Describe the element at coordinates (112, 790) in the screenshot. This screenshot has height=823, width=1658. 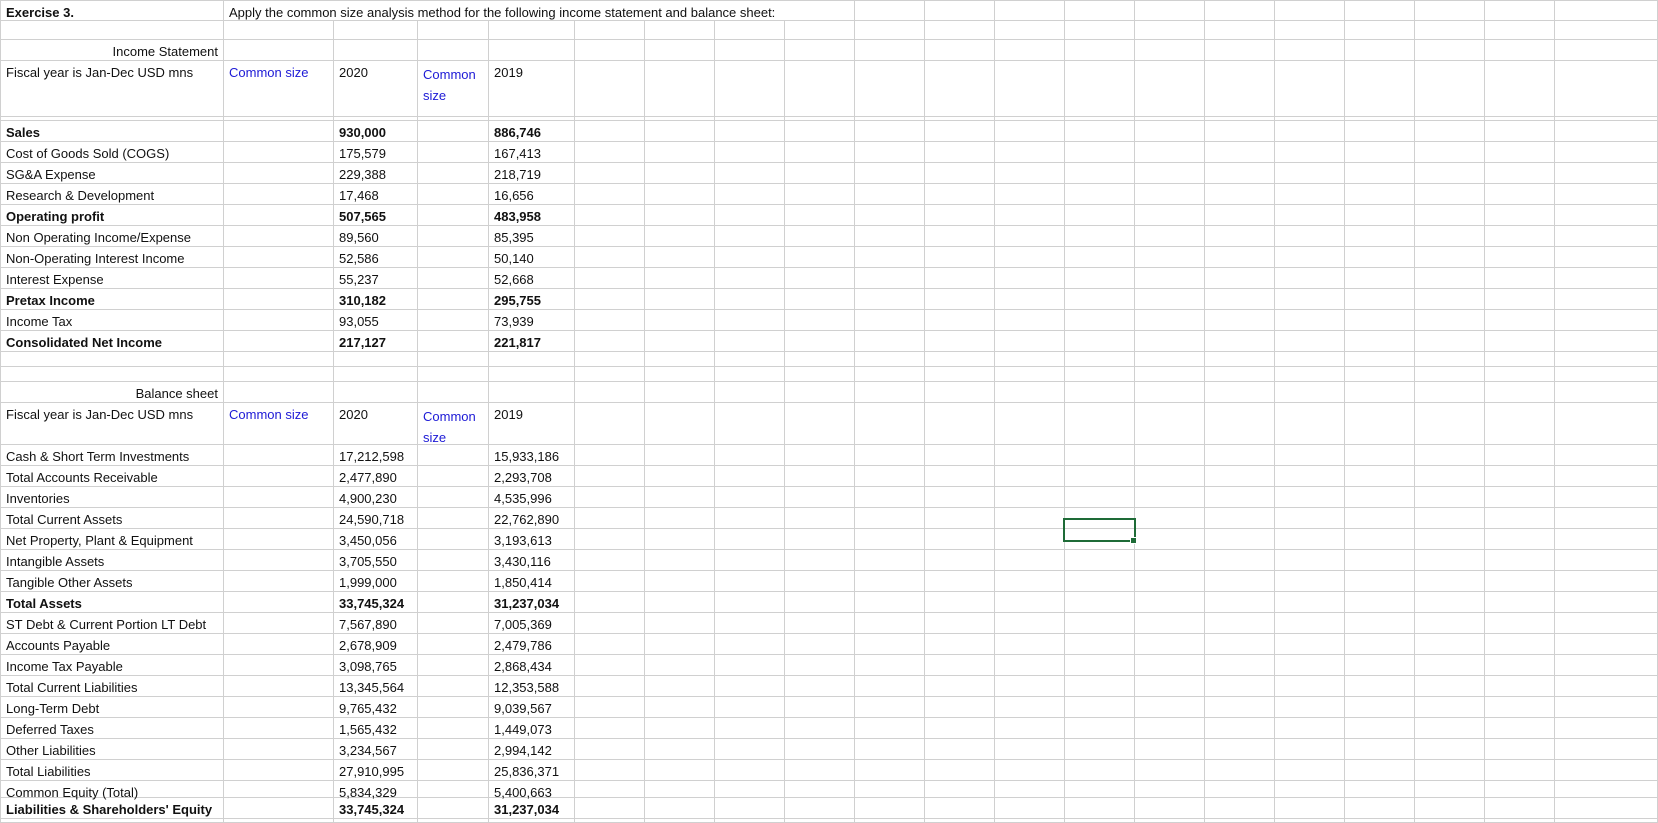
I see `balance_sheet-row-label: Common Equity (Total)` at that location.